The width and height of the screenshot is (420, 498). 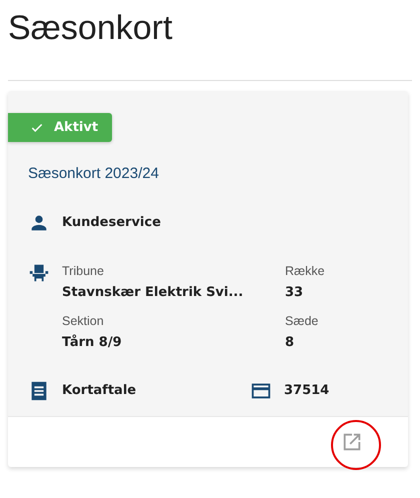 What do you see at coordinates (83, 271) in the screenshot?
I see `field-label: Tribune` at bounding box center [83, 271].